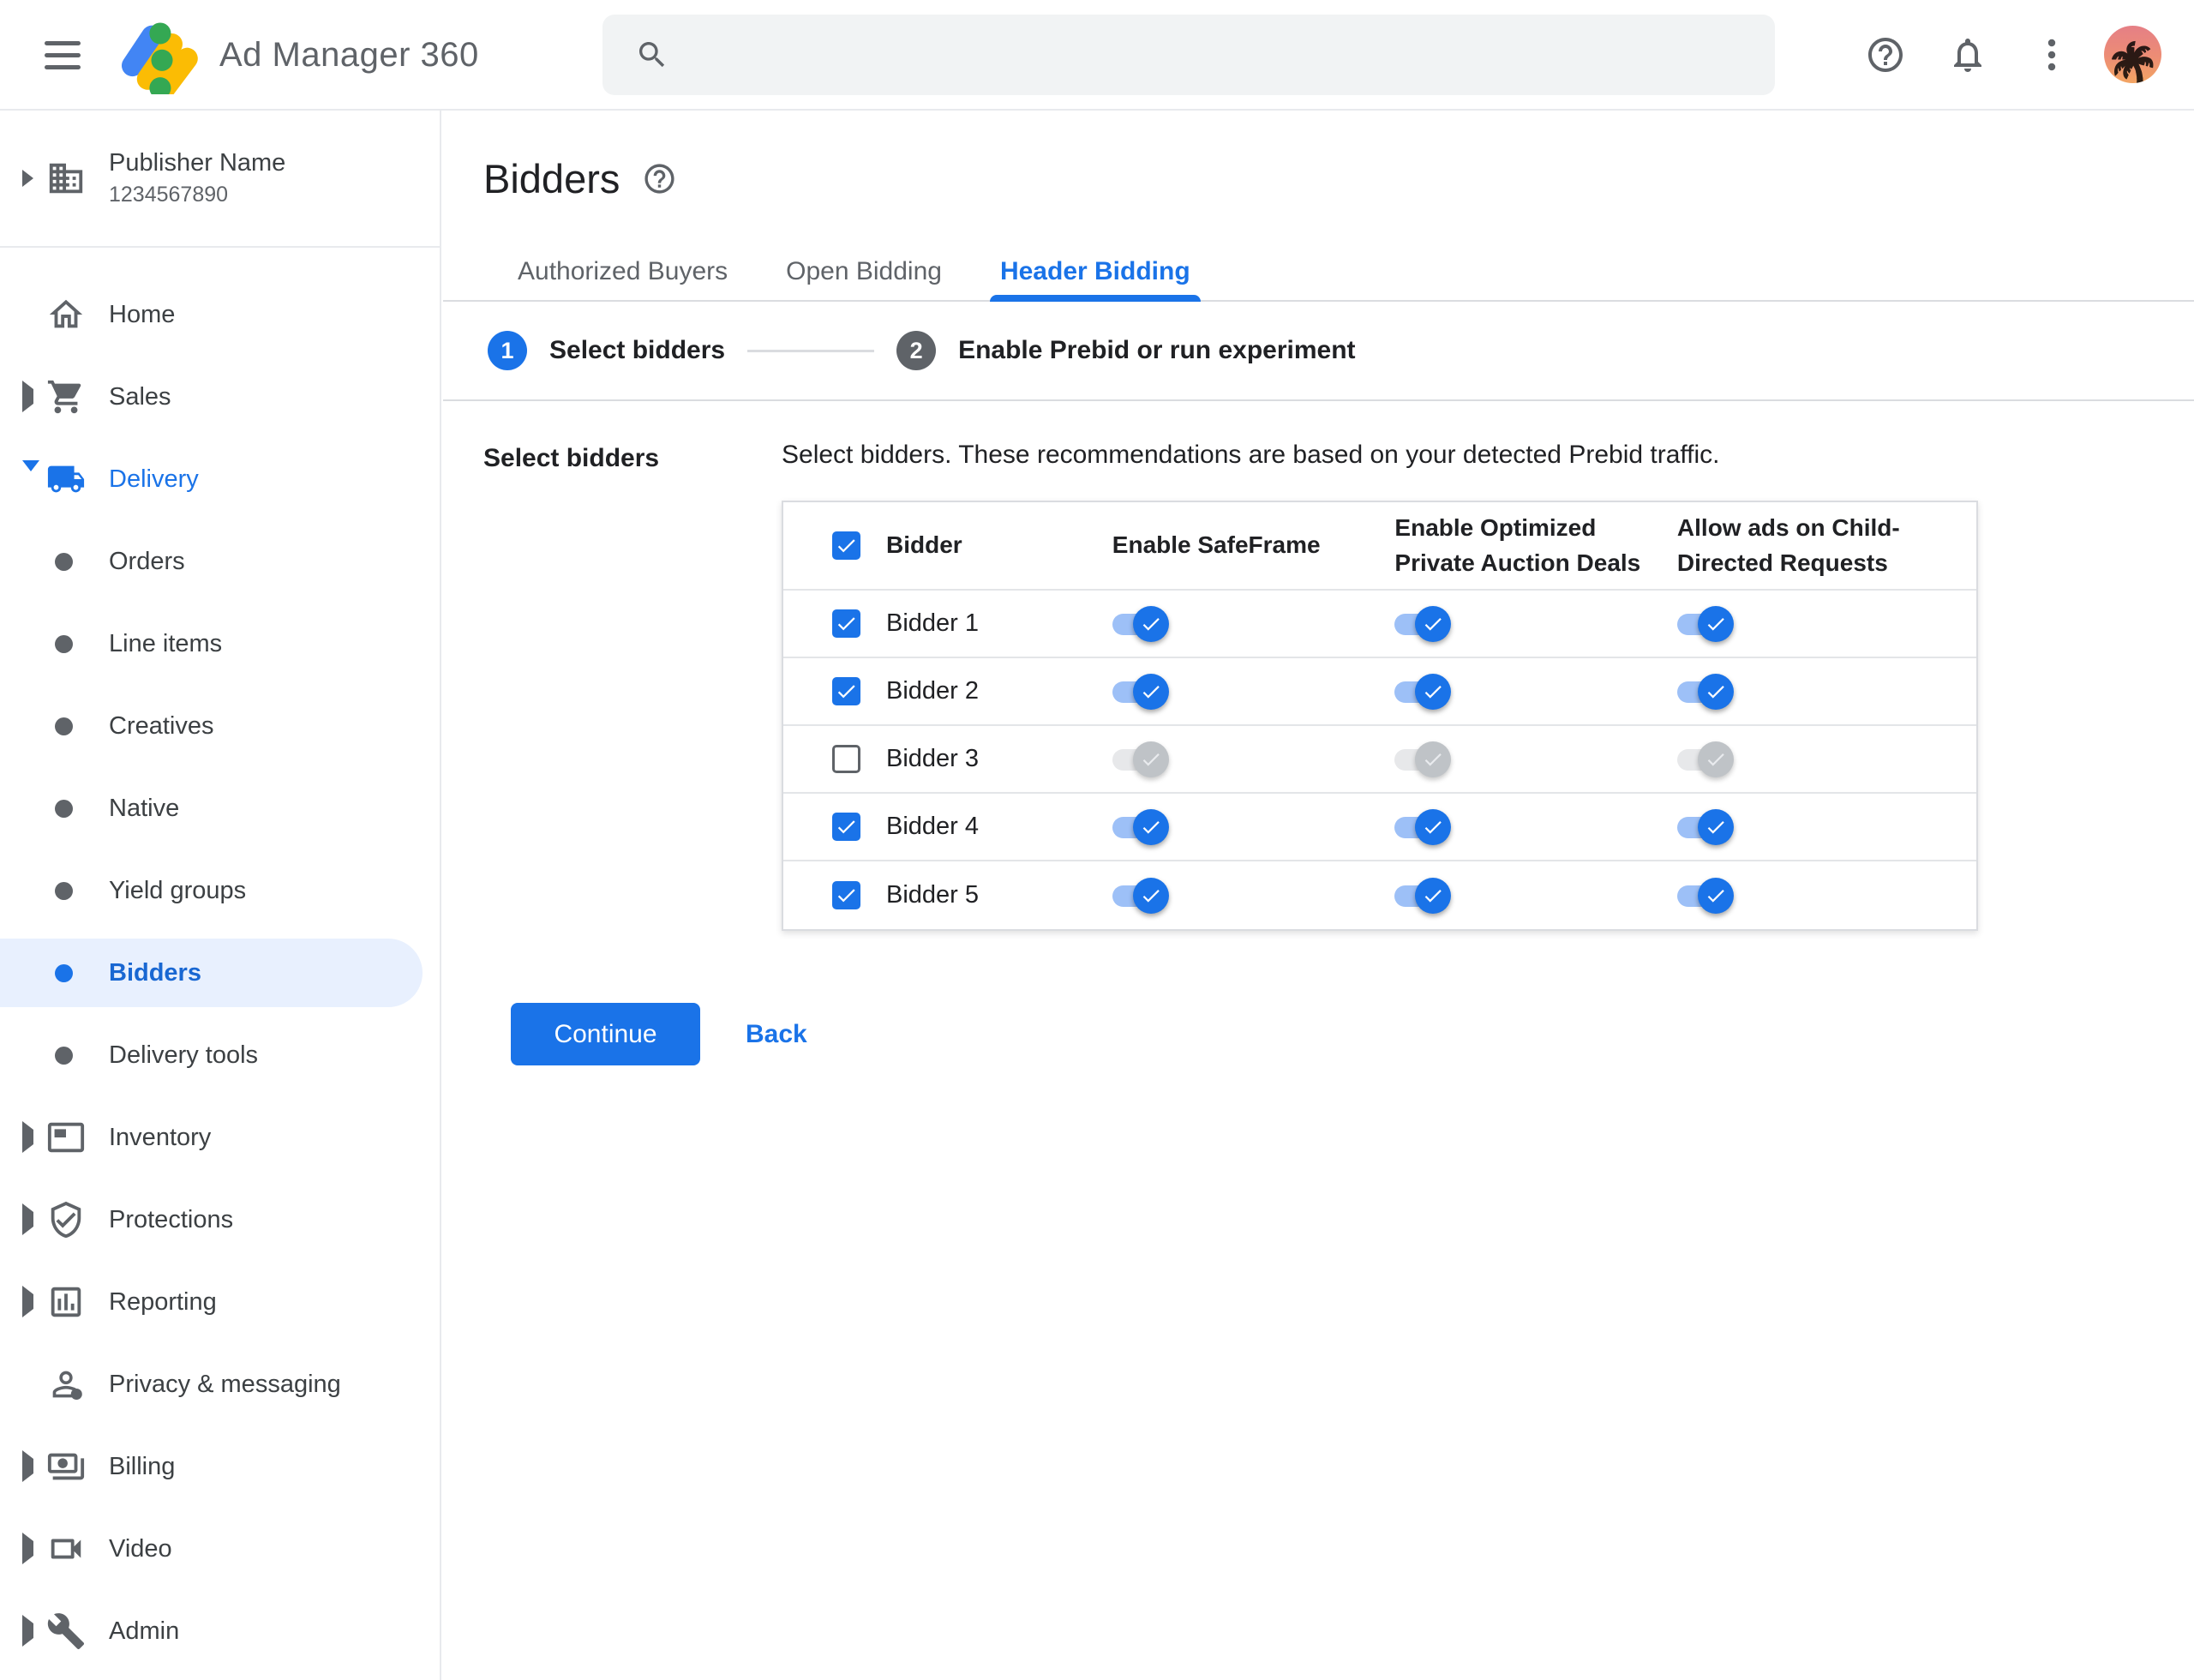 This screenshot has height=1680, width=2194. I want to click on bidder-name: Bidder 3, so click(999, 760).